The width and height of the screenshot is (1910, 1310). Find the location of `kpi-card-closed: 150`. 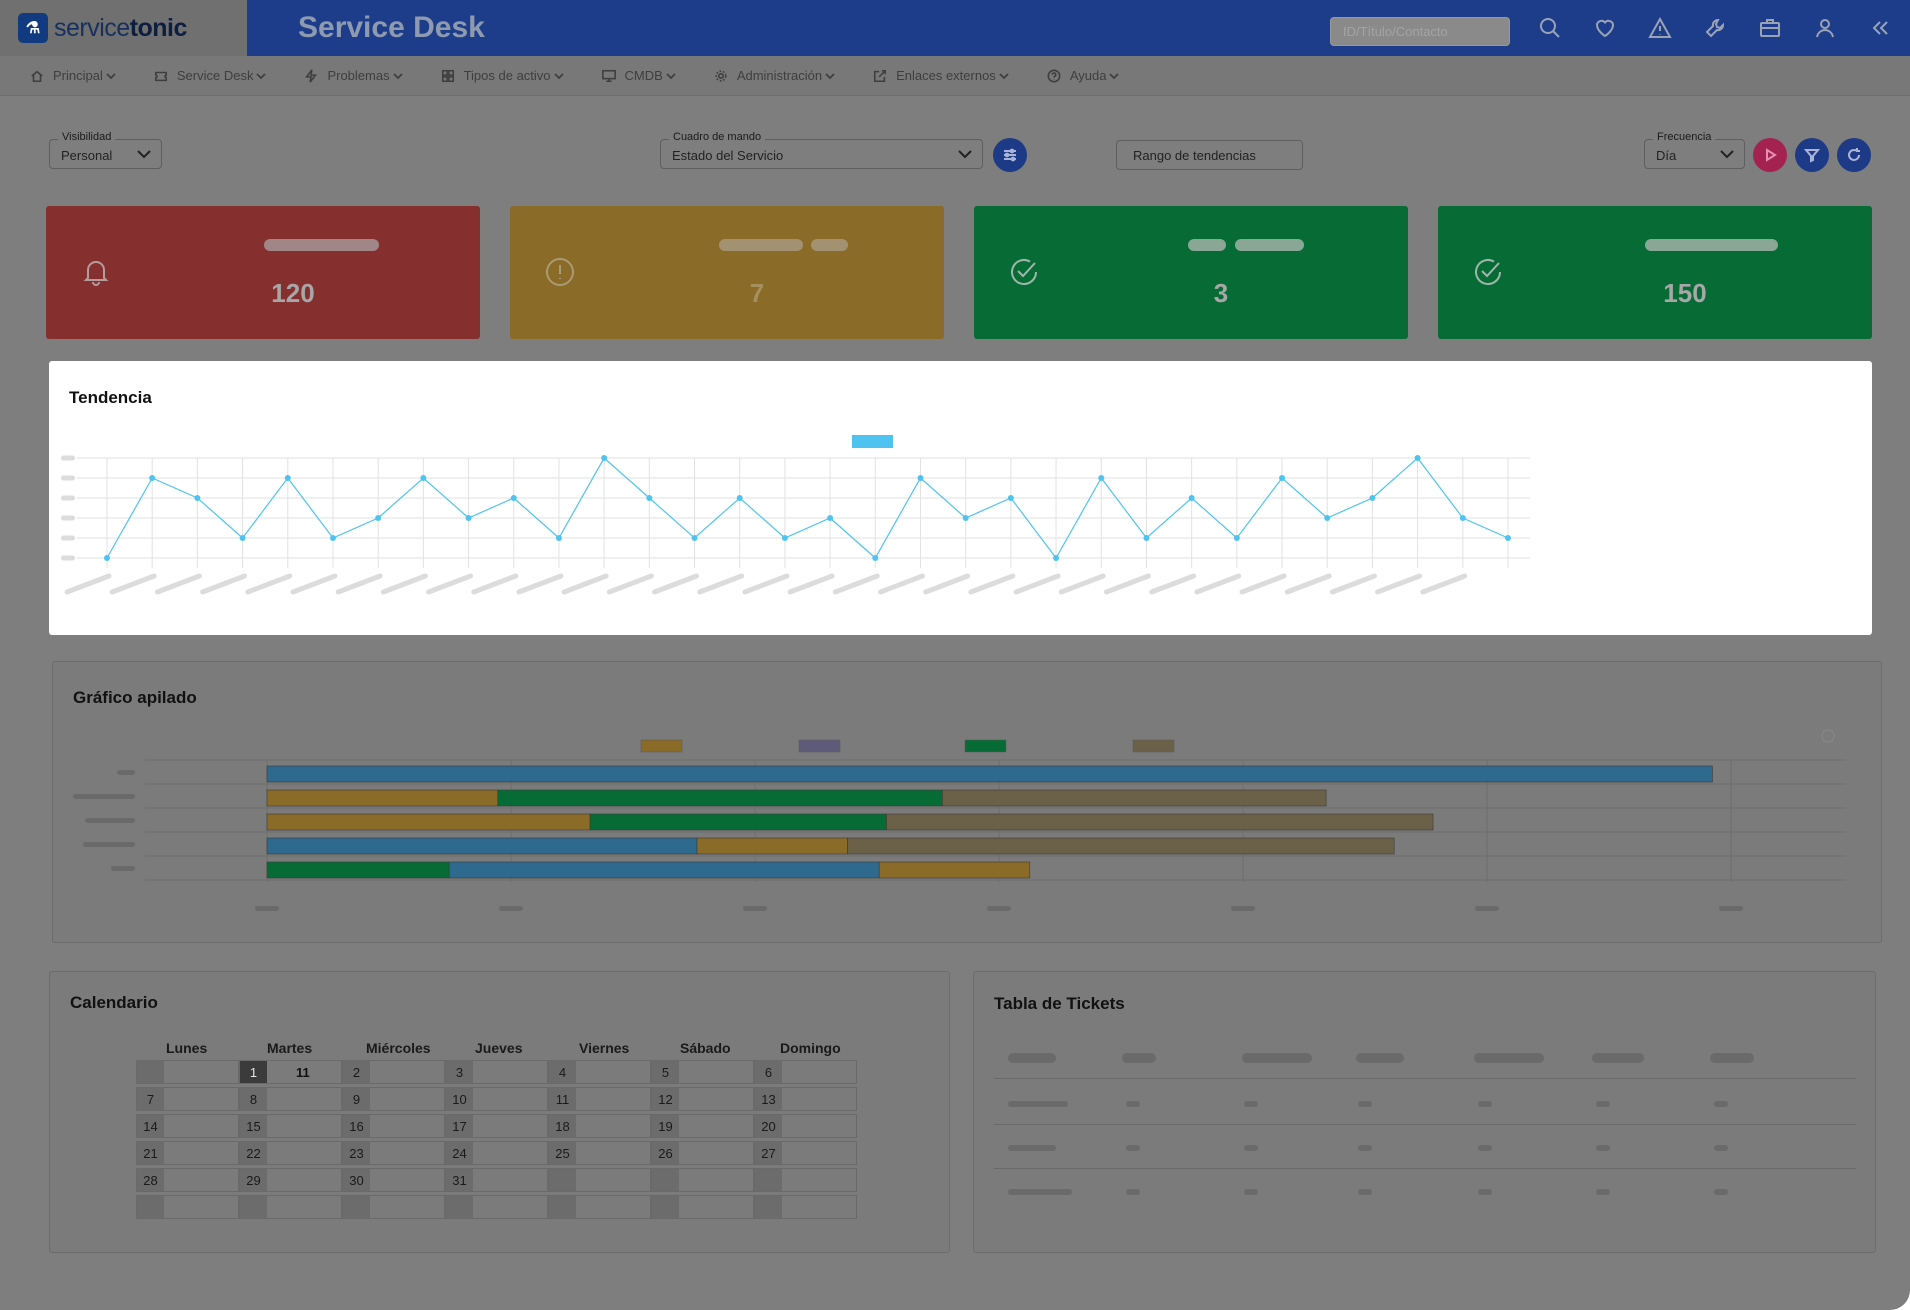

kpi-card-closed: 150 is located at coordinates (1655, 272).